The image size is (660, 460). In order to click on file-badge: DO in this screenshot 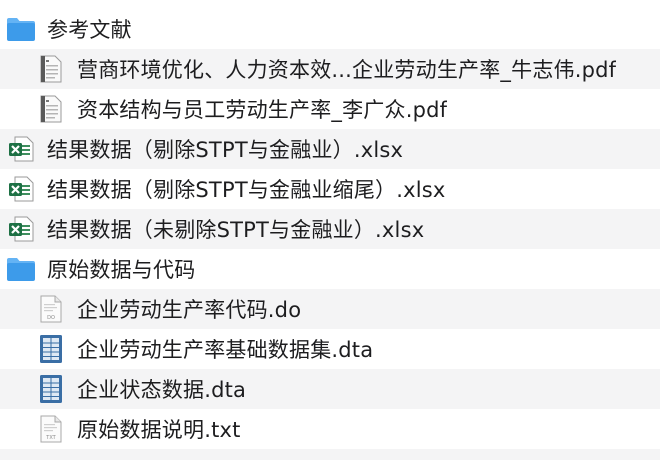, I will do `click(51, 318)`.